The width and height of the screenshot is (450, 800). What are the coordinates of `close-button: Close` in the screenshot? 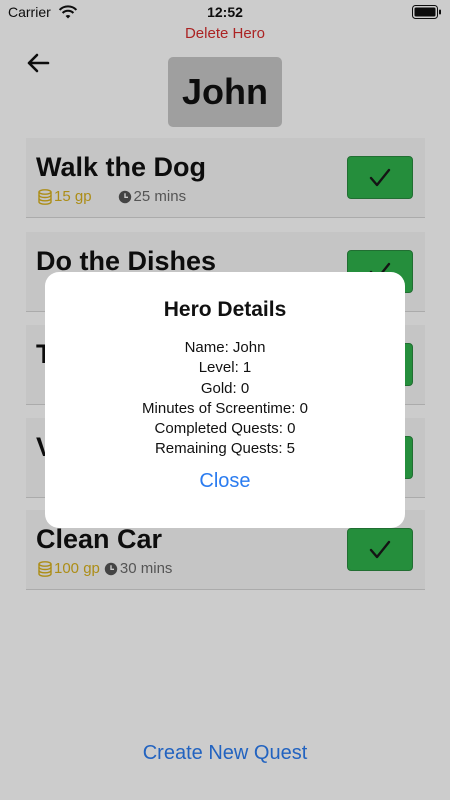 It's located at (225, 481).